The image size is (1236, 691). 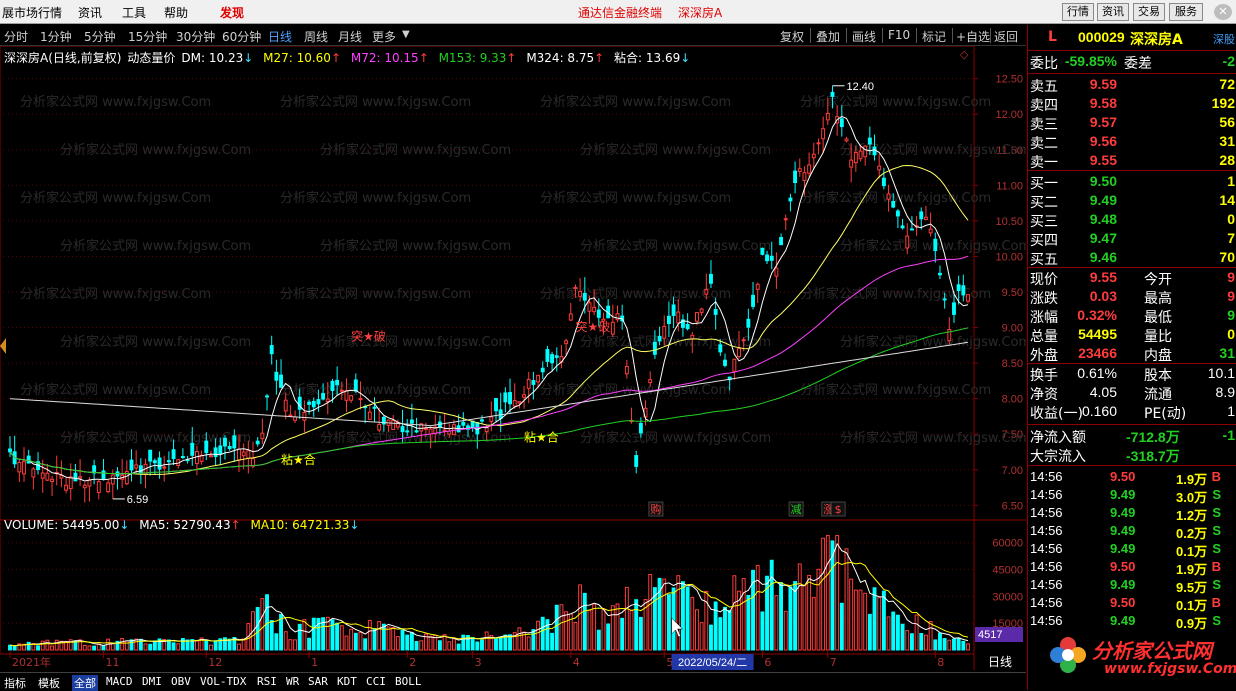 I want to click on adjust-button: 复权, so click(x=792, y=36).